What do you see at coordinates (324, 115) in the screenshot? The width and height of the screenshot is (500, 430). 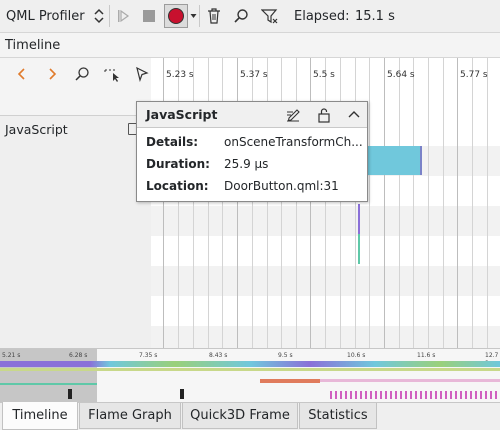 I see `lock-icon` at bounding box center [324, 115].